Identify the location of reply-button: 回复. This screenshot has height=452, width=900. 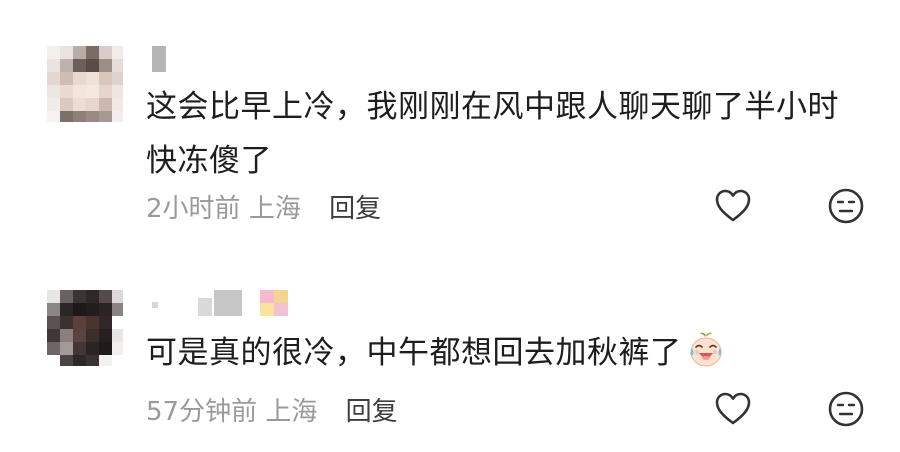
(372, 412).